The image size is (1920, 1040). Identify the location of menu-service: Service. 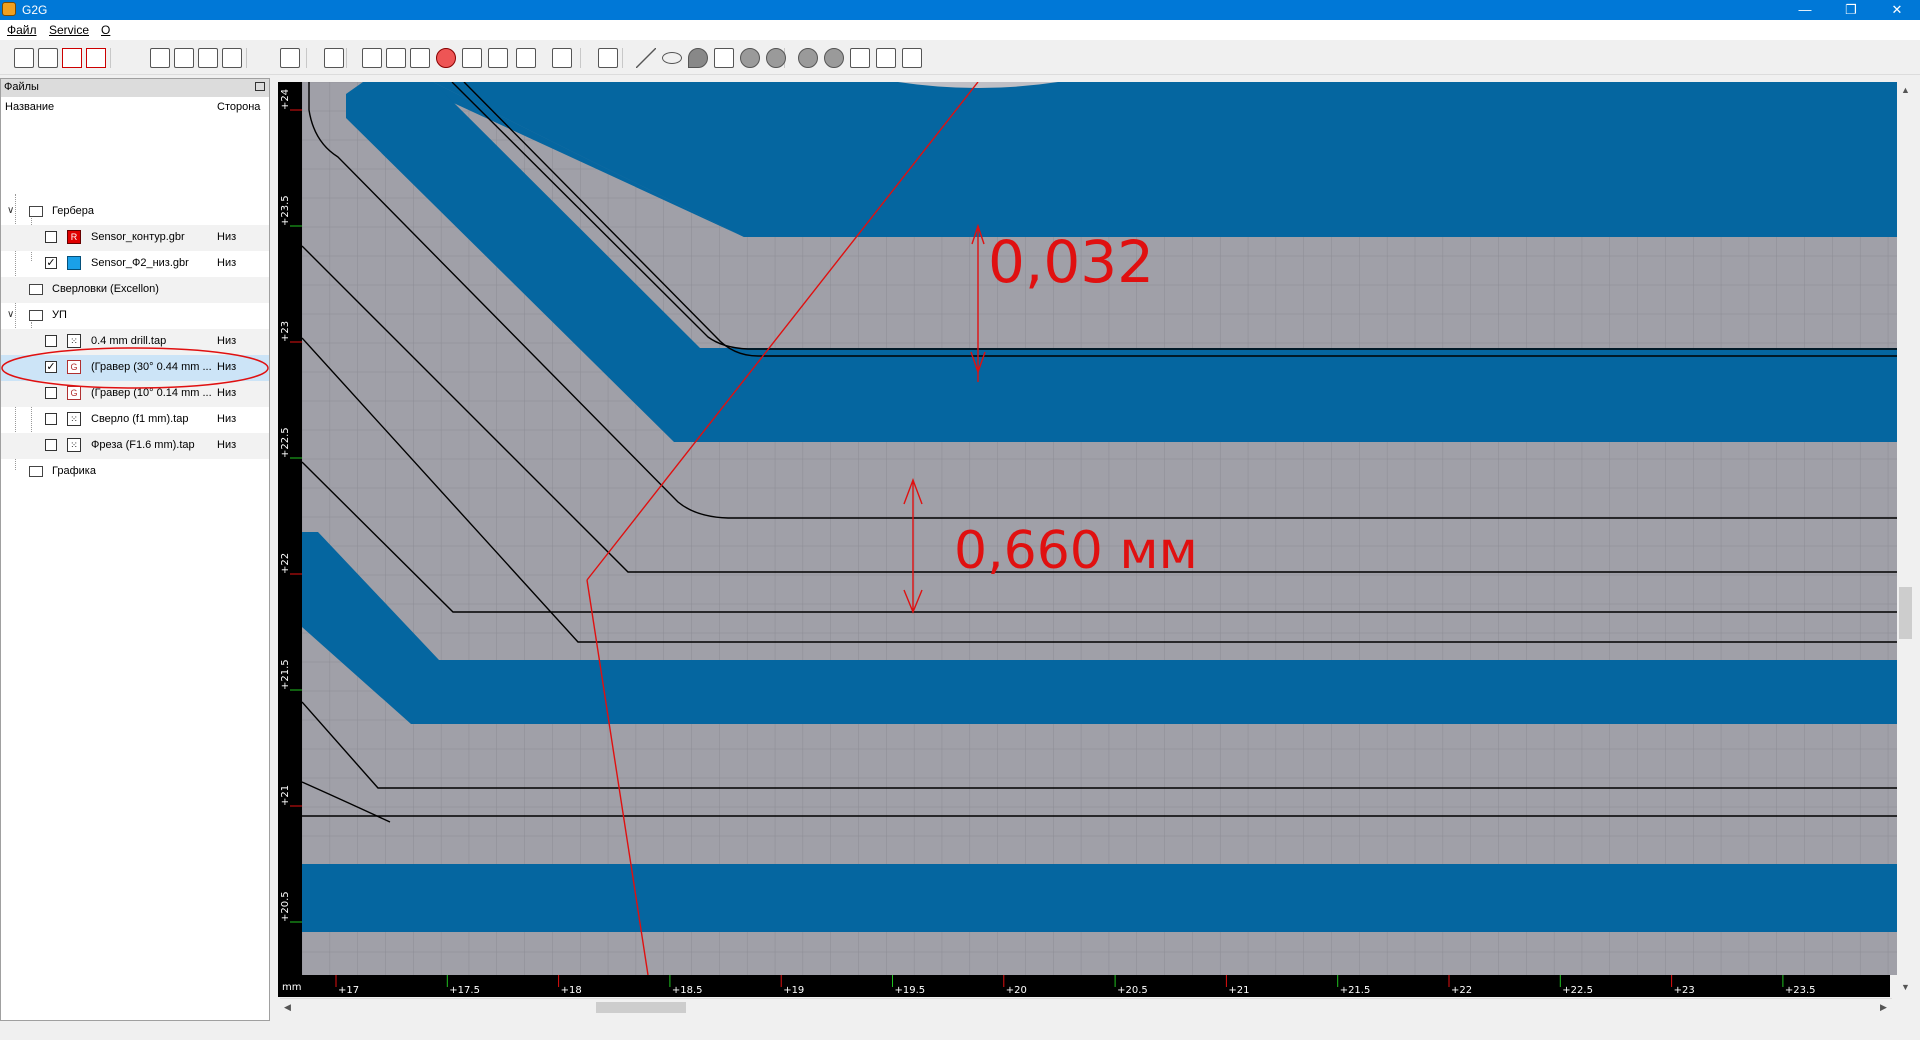
(69, 30).